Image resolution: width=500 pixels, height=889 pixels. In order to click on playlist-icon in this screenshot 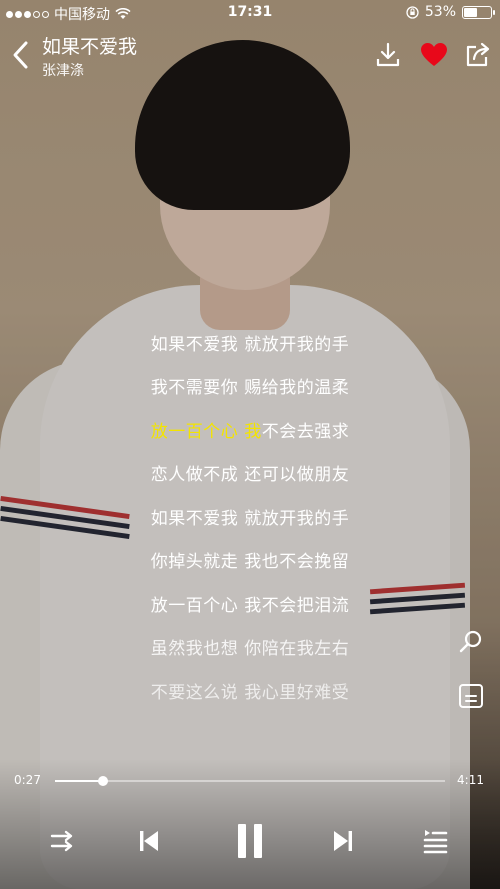, I will do `click(435, 842)`.